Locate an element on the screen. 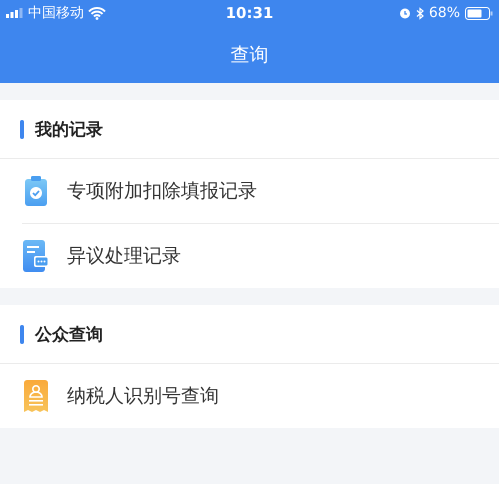 Image resolution: width=499 pixels, height=484 pixels. menu-item: 异议处理记录 is located at coordinates (124, 256).